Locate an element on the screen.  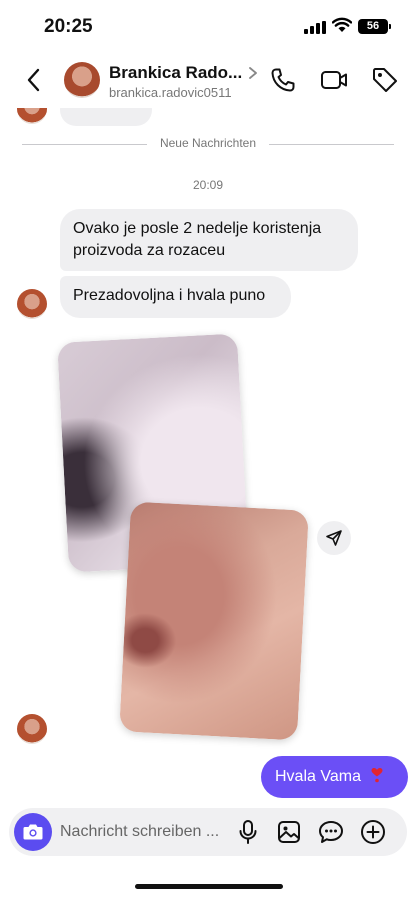
contact-avatar is located at coordinates (82, 80).